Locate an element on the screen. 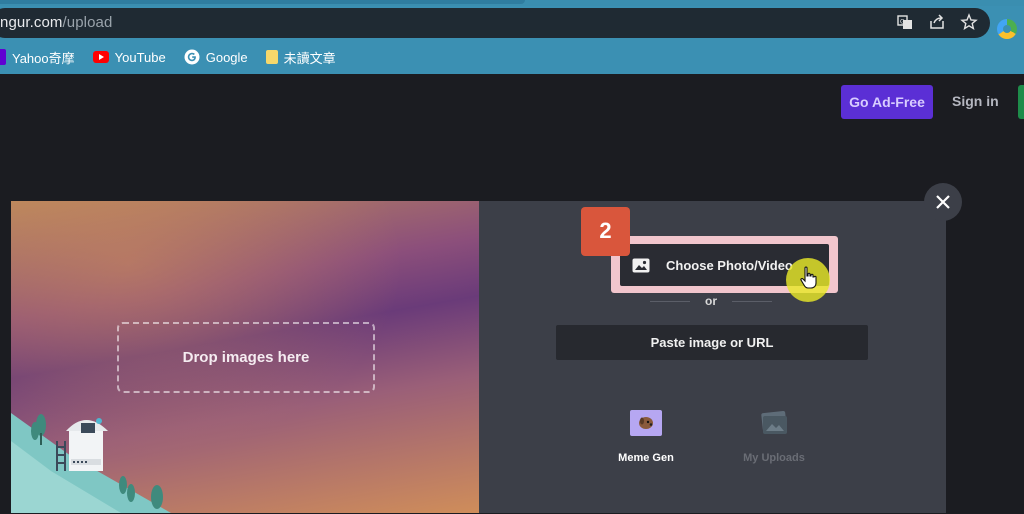 Image resolution: width=1024 pixels, height=514 pixels. go-ad-free-button: Go Ad-Free is located at coordinates (887, 102).